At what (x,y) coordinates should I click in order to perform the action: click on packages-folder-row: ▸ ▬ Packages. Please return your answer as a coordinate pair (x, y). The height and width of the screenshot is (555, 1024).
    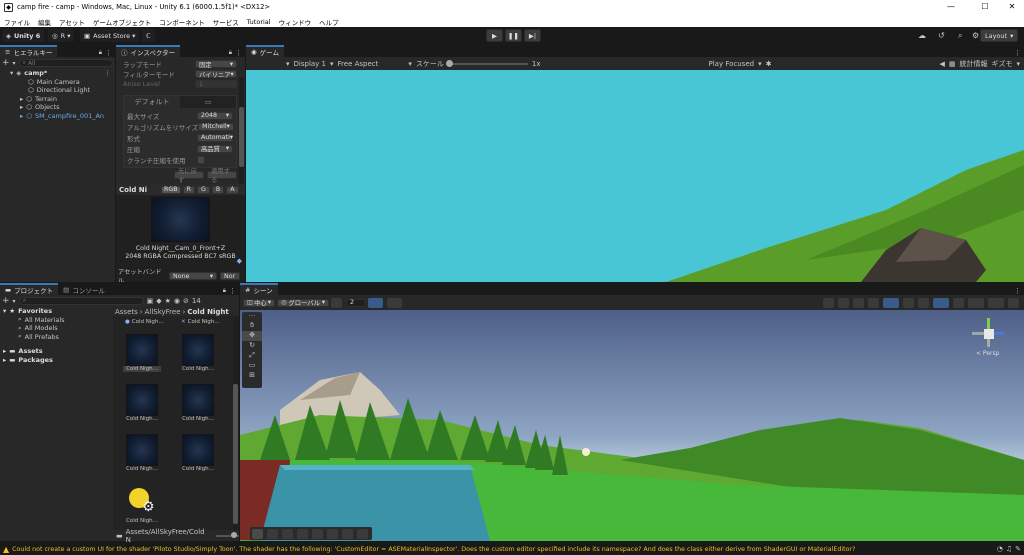
    Looking at the image, I should click on (56, 360).